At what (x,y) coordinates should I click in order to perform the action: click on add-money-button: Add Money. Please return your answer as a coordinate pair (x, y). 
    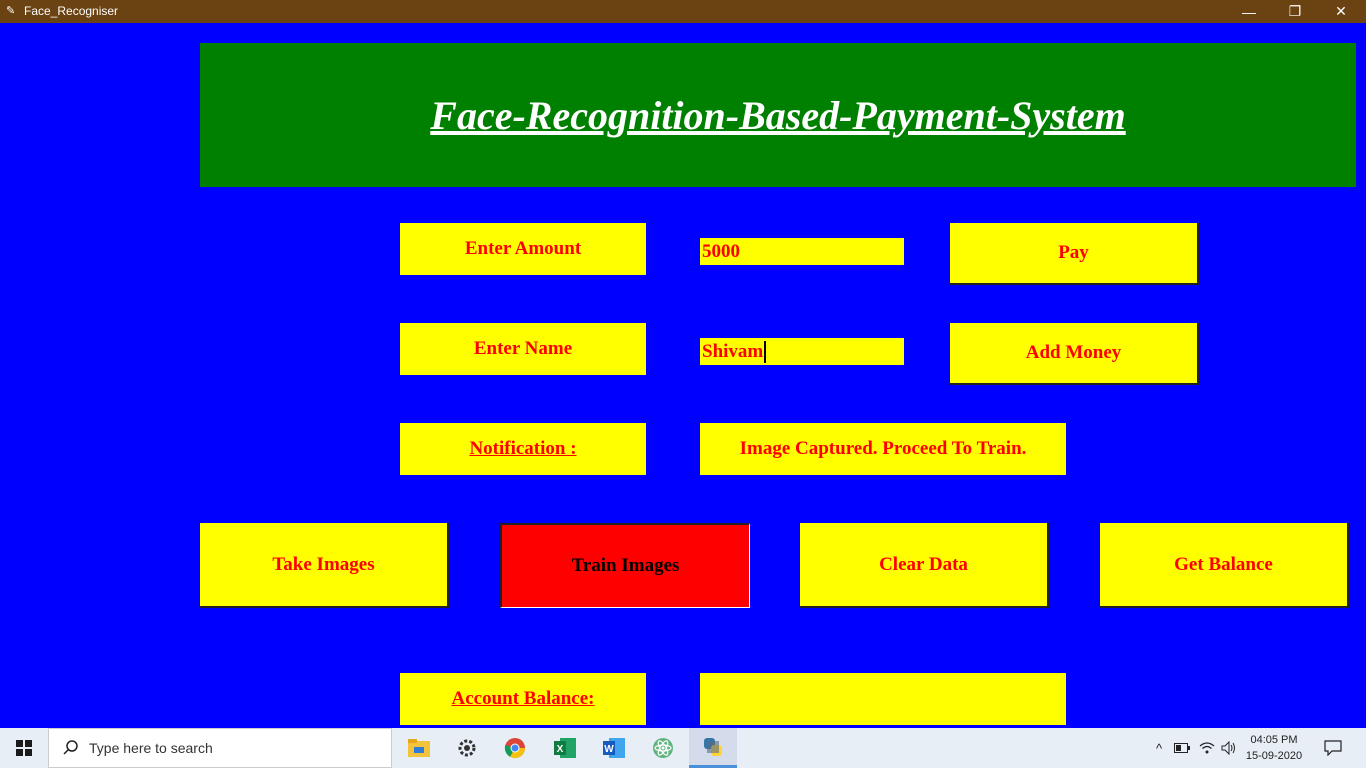
    Looking at the image, I should click on (1074, 354).